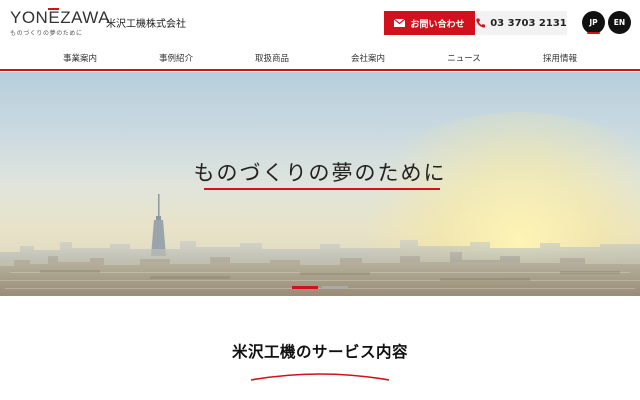 The width and height of the screenshot is (640, 400). What do you see at coordinates (46, 33) in the screenshot?
I see `logo-tagline: ものづくりの夢のために` at bounding box center [46, 33].